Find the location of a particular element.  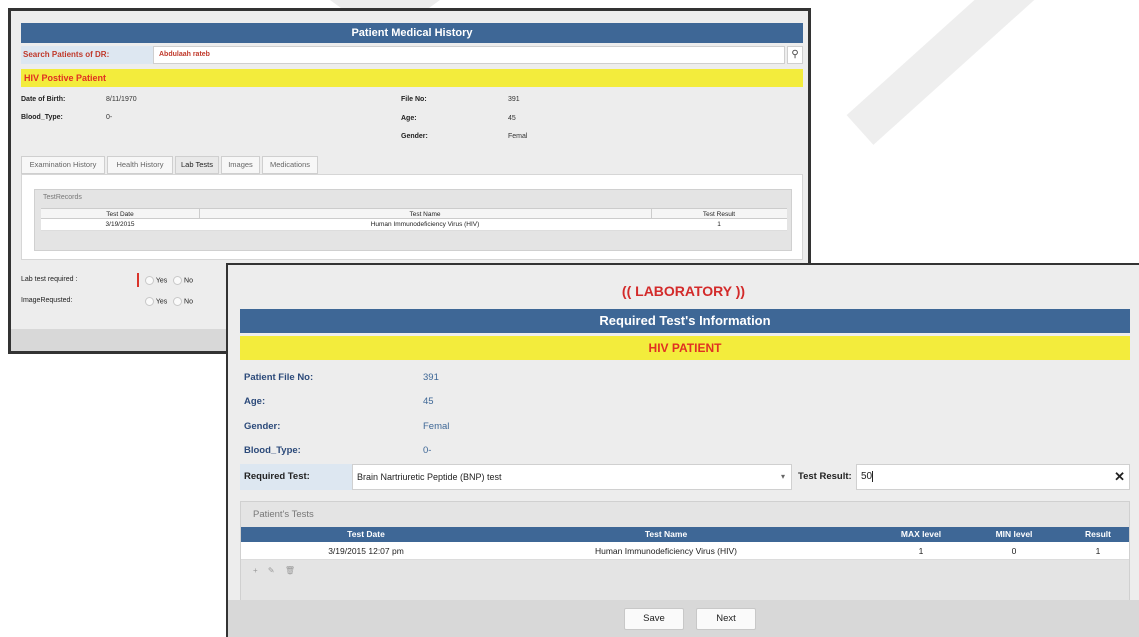

required-test-selected: Brain Nartriuretic Peptide (BNP) test is located at coordinates (429, 477).